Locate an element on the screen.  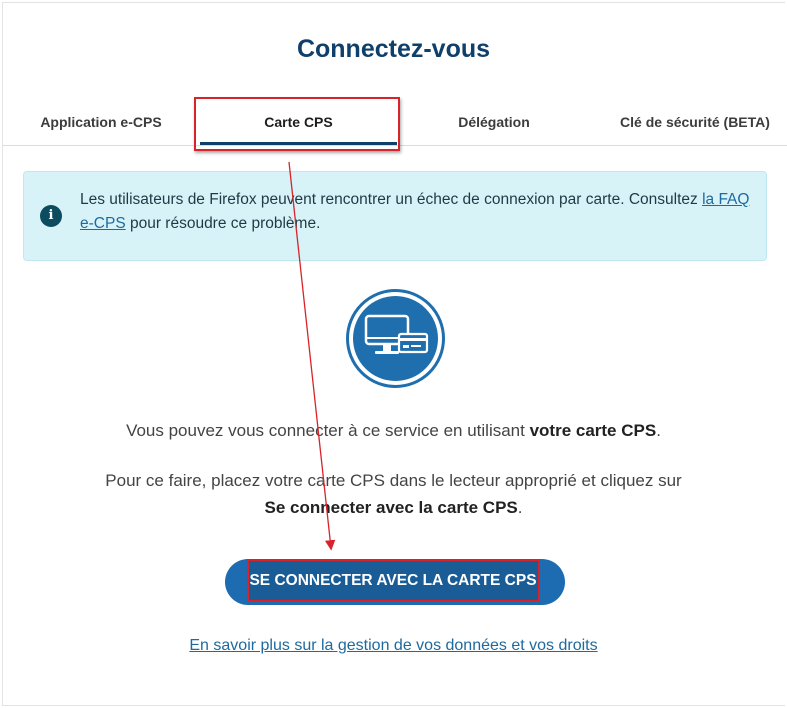
info-line-1-bold: votre carte CPS is located at coordinates (593, 430).